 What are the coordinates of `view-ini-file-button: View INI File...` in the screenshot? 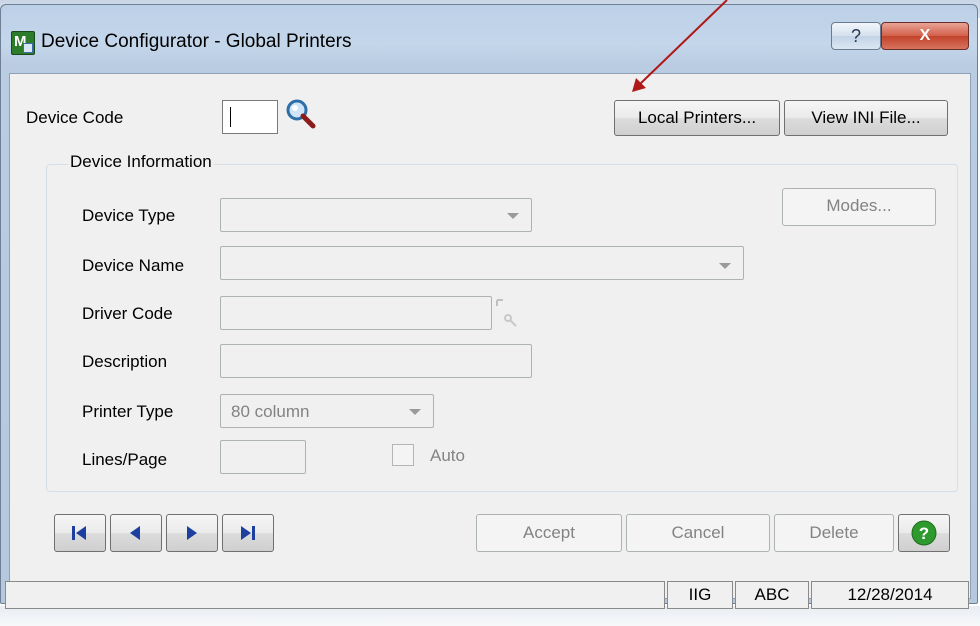 It's located at (866, 118).